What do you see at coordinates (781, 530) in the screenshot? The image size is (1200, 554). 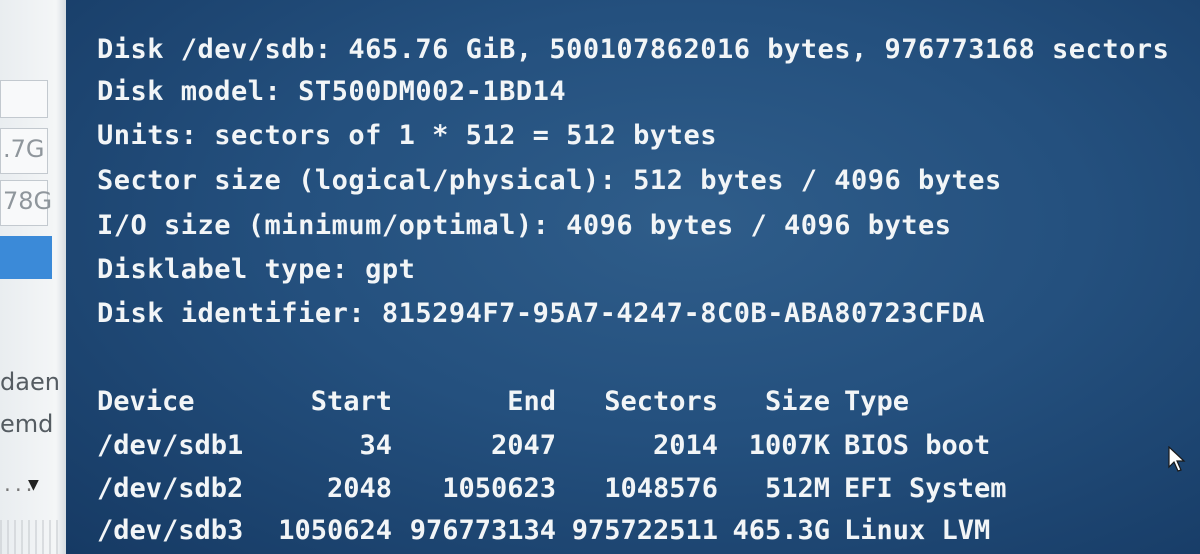 I see `row-size: 465.3G` at bounding box center [781, 530].